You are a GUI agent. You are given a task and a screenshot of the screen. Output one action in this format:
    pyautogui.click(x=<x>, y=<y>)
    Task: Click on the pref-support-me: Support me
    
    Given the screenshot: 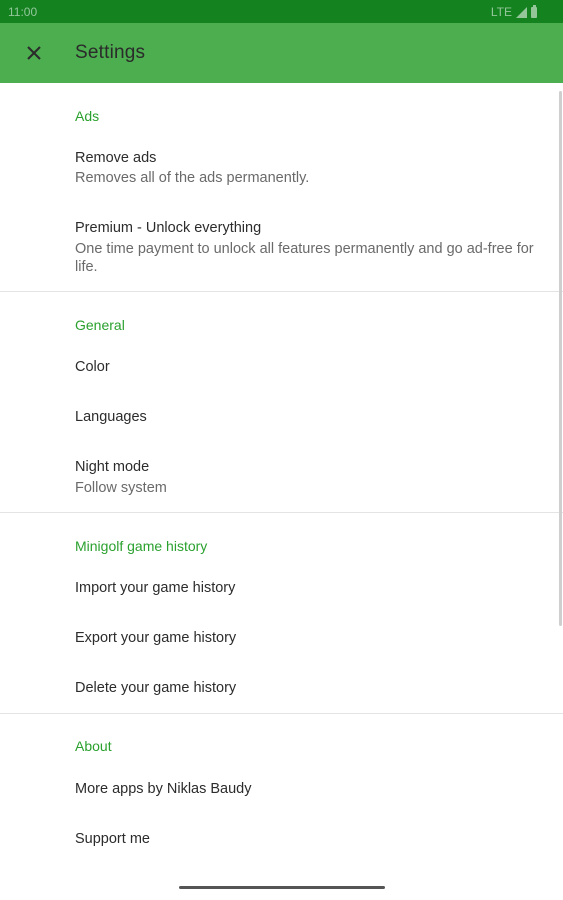 What is the action you would take?
    pyautogui.click(x=279, y=843)
    